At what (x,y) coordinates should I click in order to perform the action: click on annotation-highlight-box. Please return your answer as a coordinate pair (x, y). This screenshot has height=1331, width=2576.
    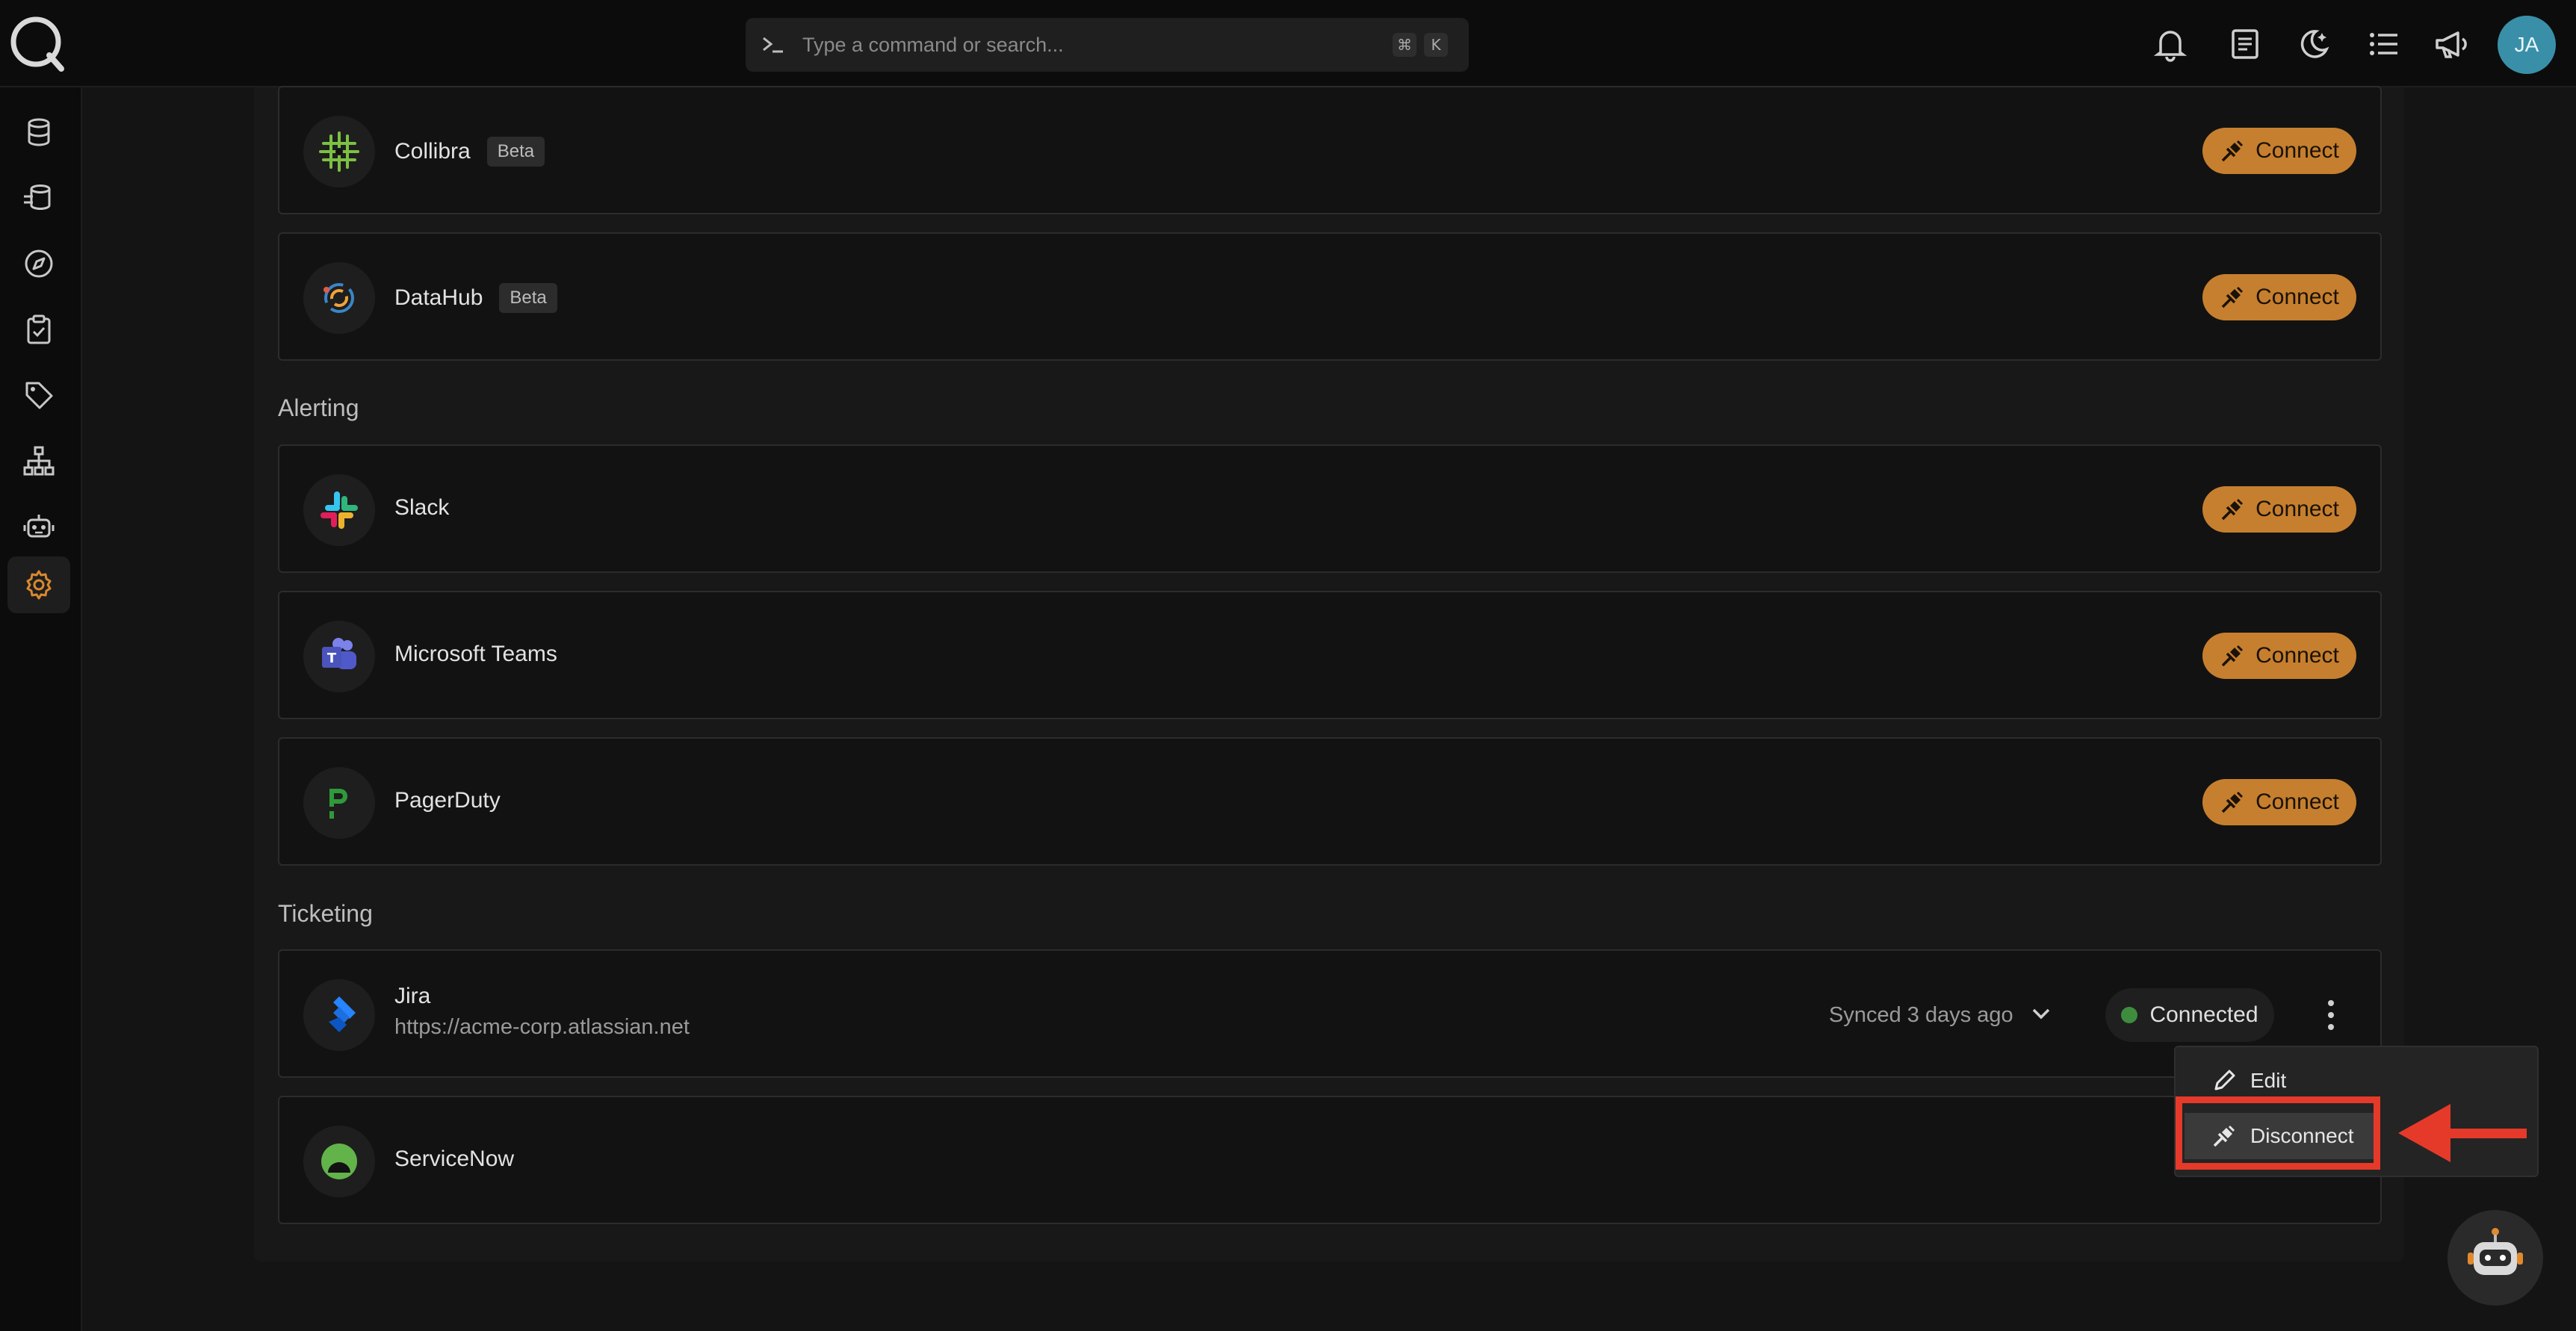
    Looking at the image, I should click on (2278, 1133).